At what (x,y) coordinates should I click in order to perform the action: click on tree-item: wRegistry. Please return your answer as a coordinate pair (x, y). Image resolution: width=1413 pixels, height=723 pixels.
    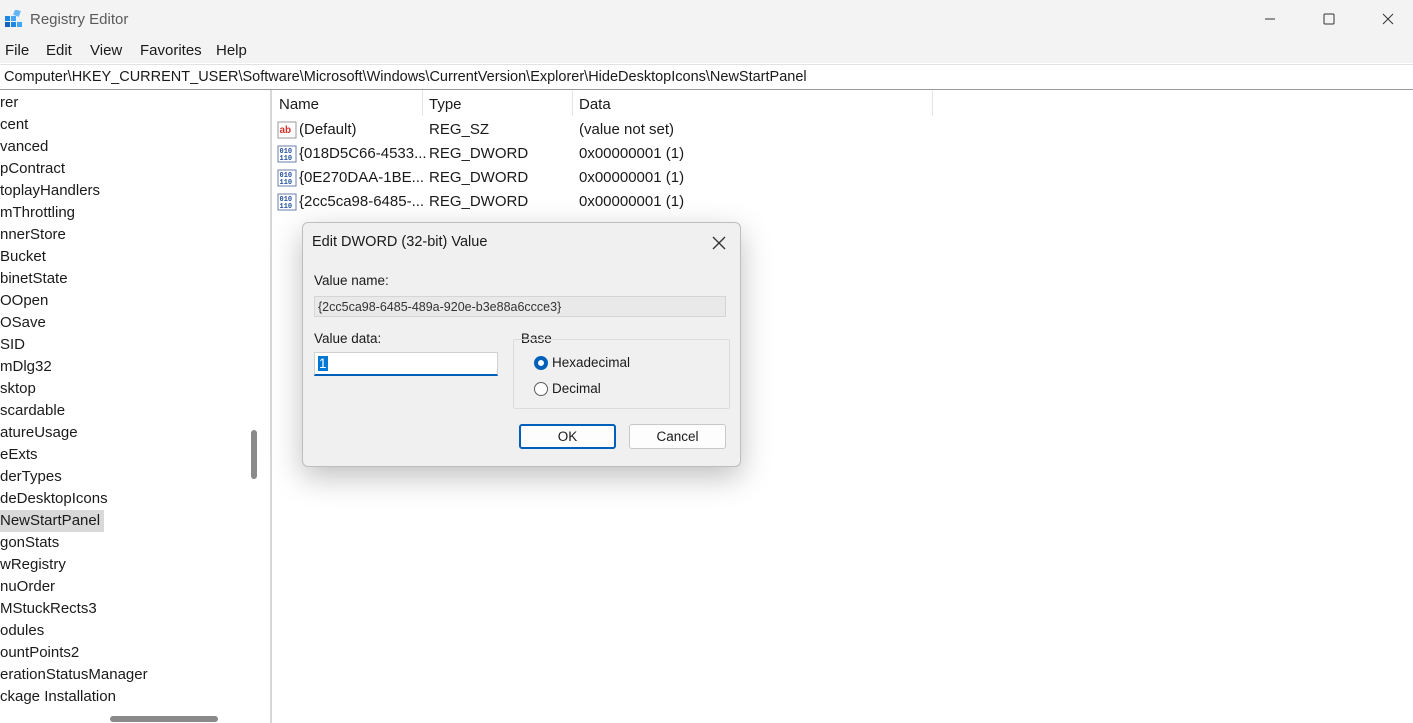
    Looking at the image, I should click on (33, 565).